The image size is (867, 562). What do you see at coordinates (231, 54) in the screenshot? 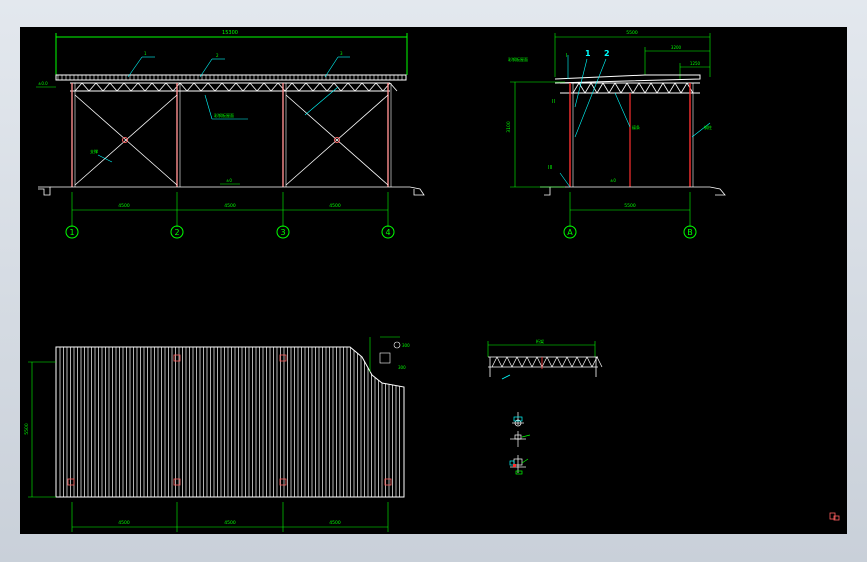
I see `front-overall-dimension` at bounding box center [231, 54].